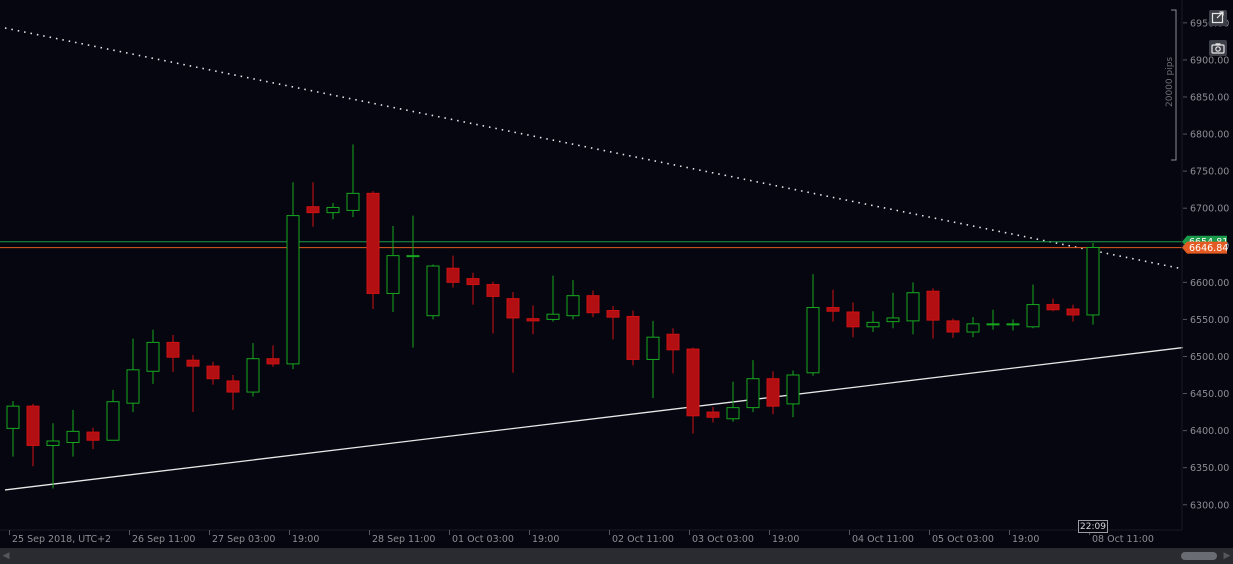 Image resolution: width=1233 pixels, height=564 pixels. Describe the element at coordinates (1199, 556) in the screenshot. I see `scroll-thumb` at that location.